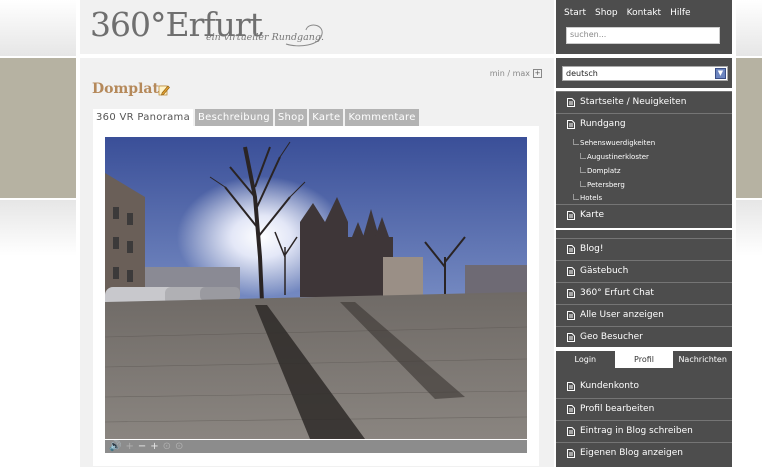 The width and height of the screenshot is (762, 467). What do you see at coordinates (617, 143) in the screenshot?
I see `sub-item-sehenswuerdigkeiten: Sehenswuerdigkeiten` at bounding box center [617, 143].